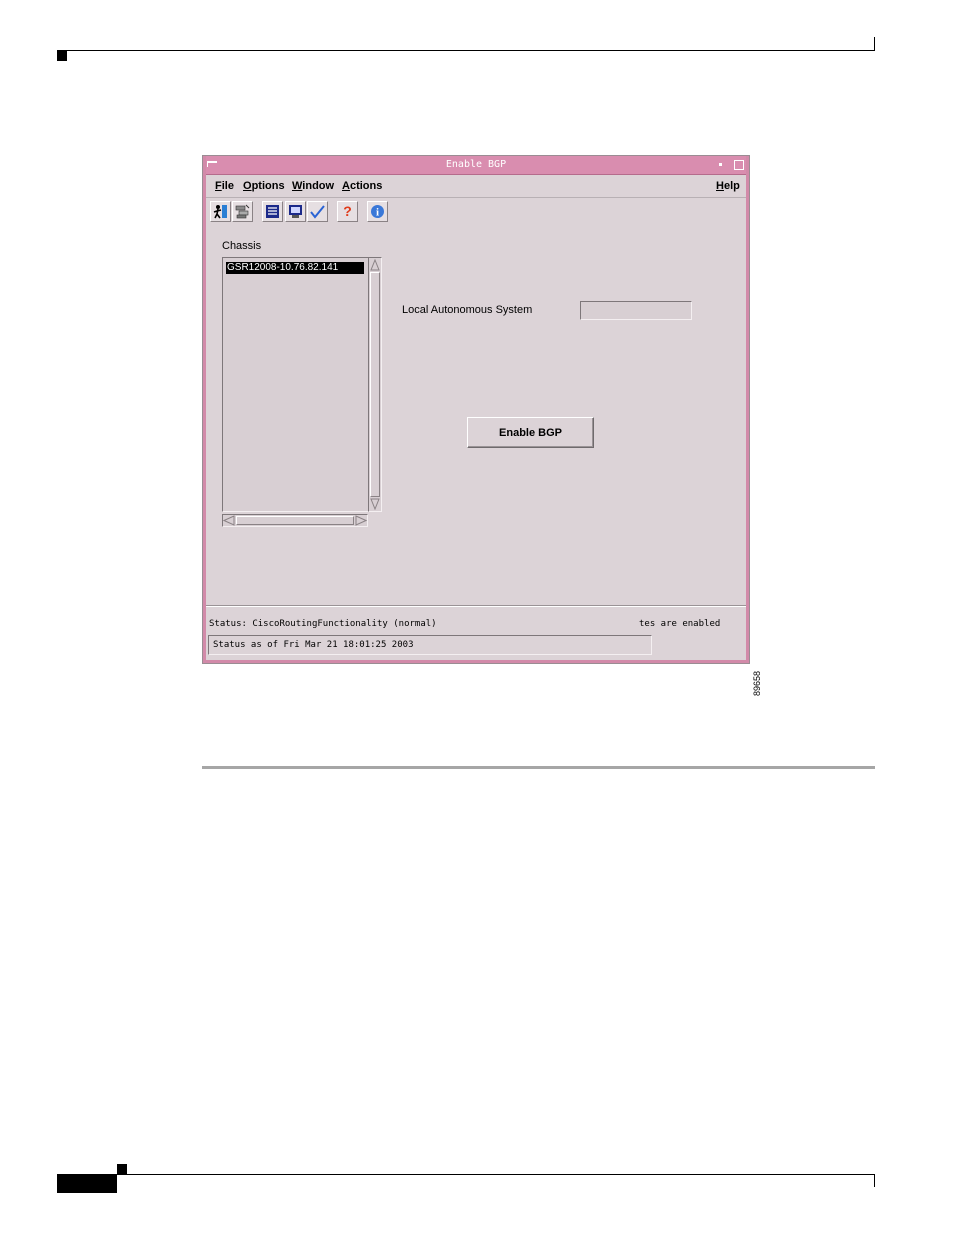  Describe the element at coordinates (375, 265) in the screenshot. I see `scroll-up-icon` at that location.